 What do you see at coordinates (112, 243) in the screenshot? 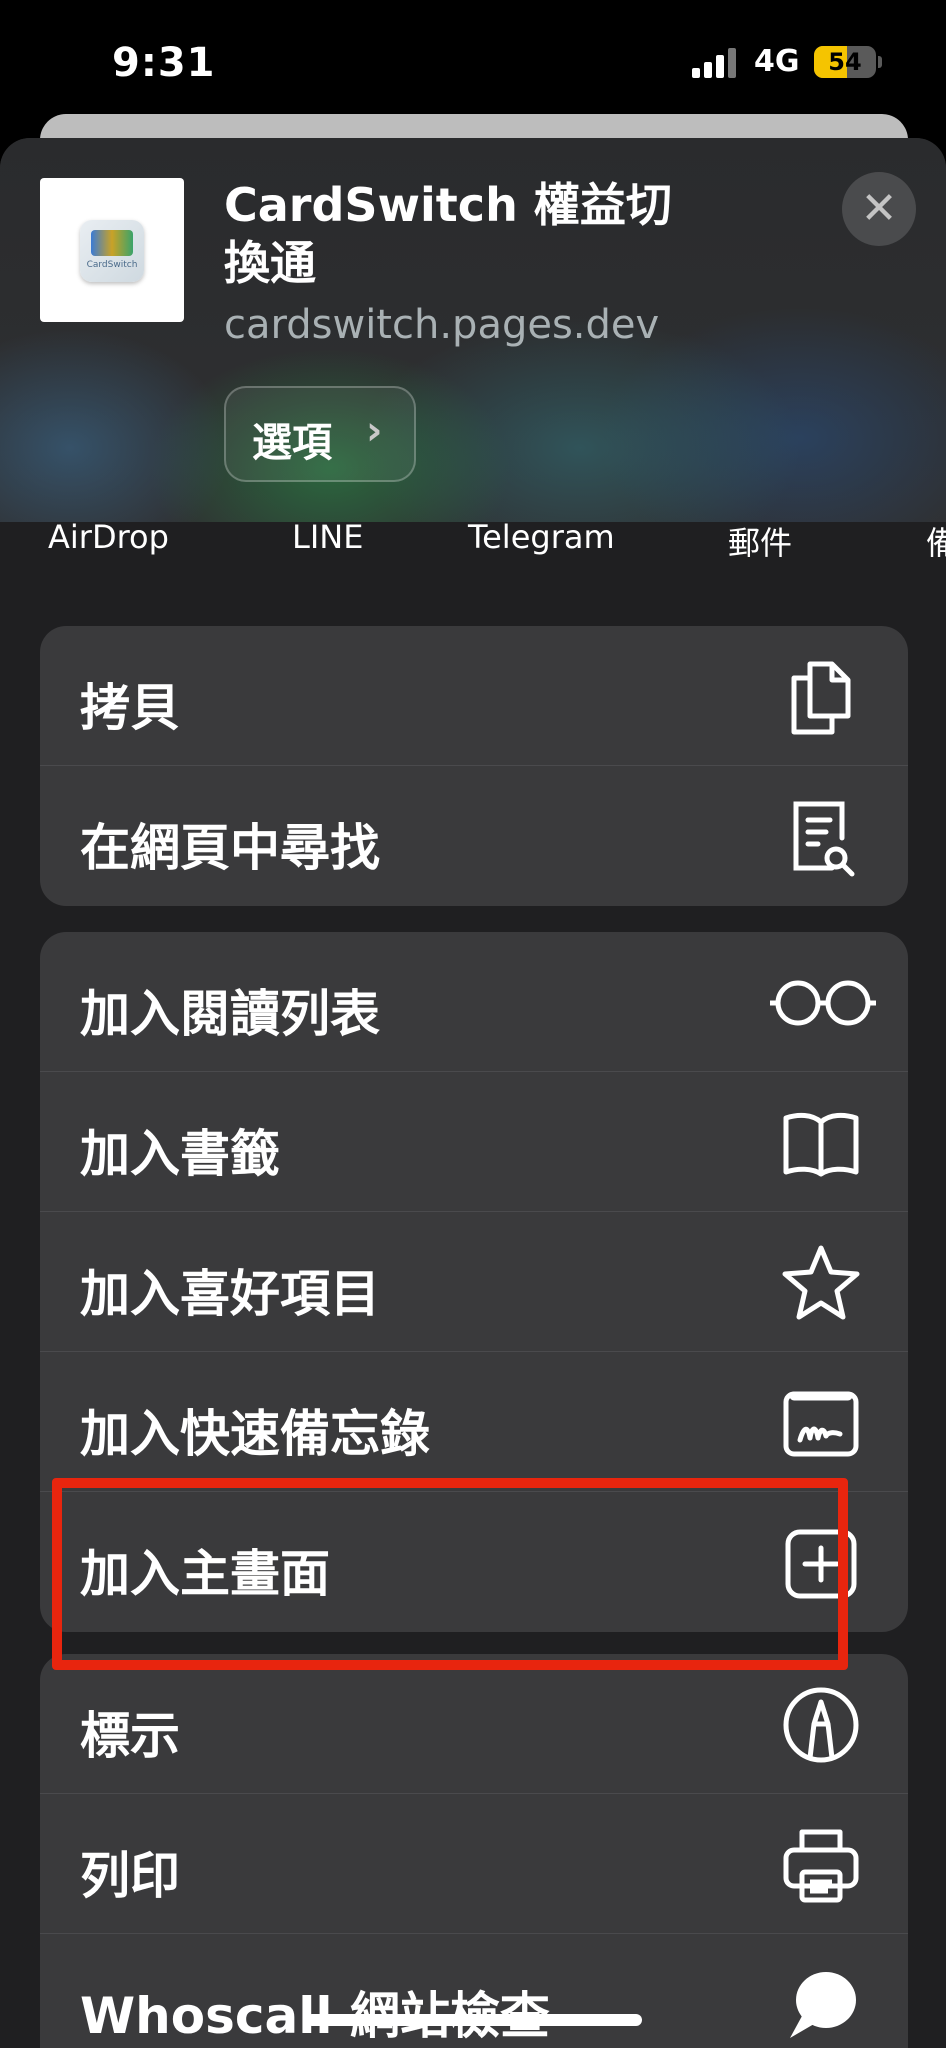
I see `card-graphic` at bounding box center [112, 243].